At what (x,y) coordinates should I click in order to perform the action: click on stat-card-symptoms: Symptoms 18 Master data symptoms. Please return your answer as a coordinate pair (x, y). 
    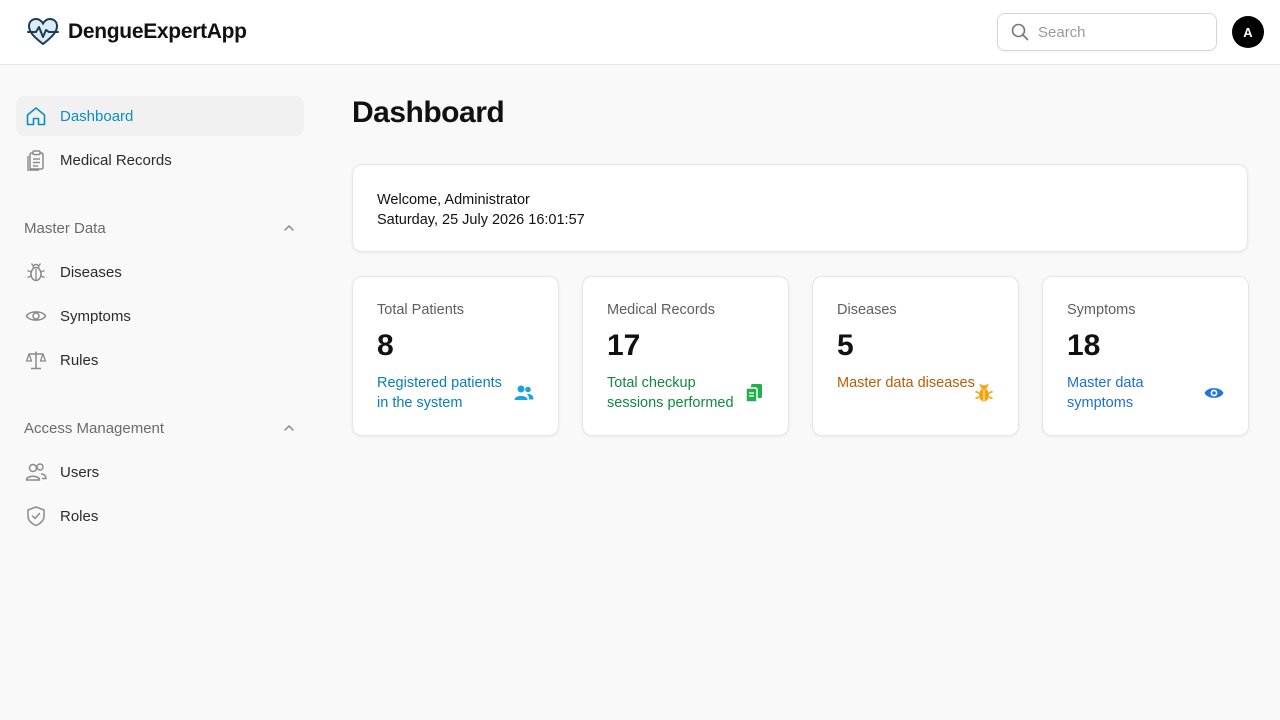
    Looking at the image, I should click on (1145, 356).